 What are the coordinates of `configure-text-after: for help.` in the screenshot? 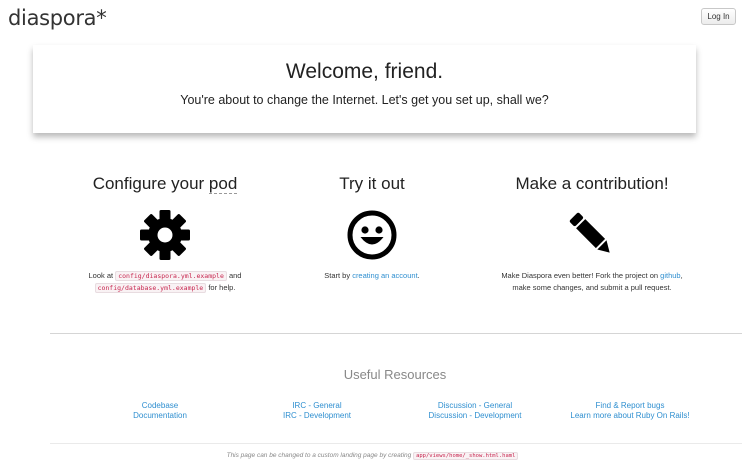 It's located at (221, 287).